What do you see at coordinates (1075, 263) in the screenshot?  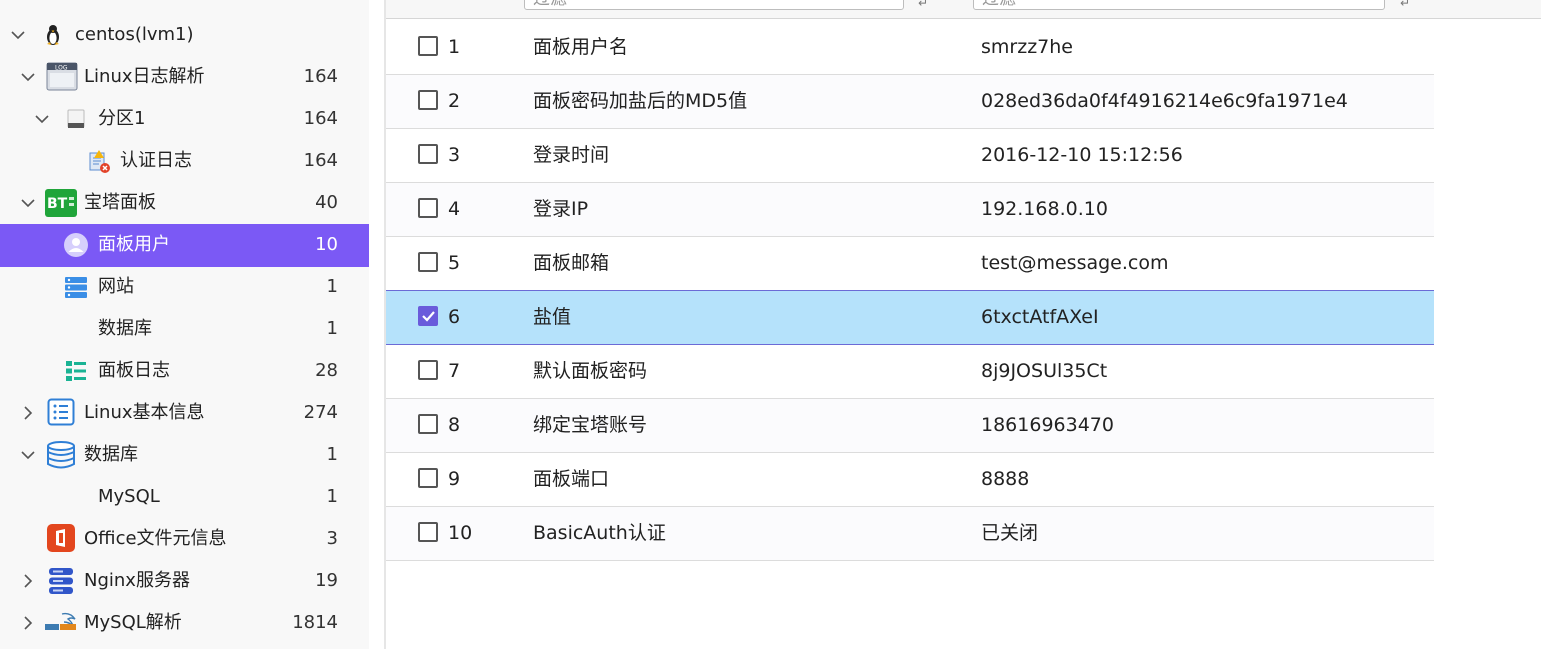 I see `row-field-value: test@message.com` at bounding box center [1075, 263].